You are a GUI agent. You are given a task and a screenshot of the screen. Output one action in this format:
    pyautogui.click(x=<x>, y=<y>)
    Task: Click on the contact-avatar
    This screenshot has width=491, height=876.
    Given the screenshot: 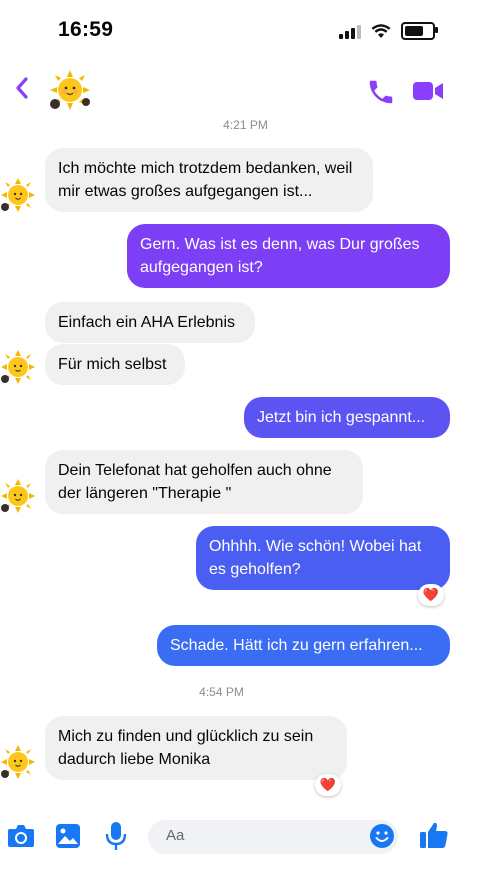 What is the action you would take?
    pyautogui.click(x=70, y=90)
    